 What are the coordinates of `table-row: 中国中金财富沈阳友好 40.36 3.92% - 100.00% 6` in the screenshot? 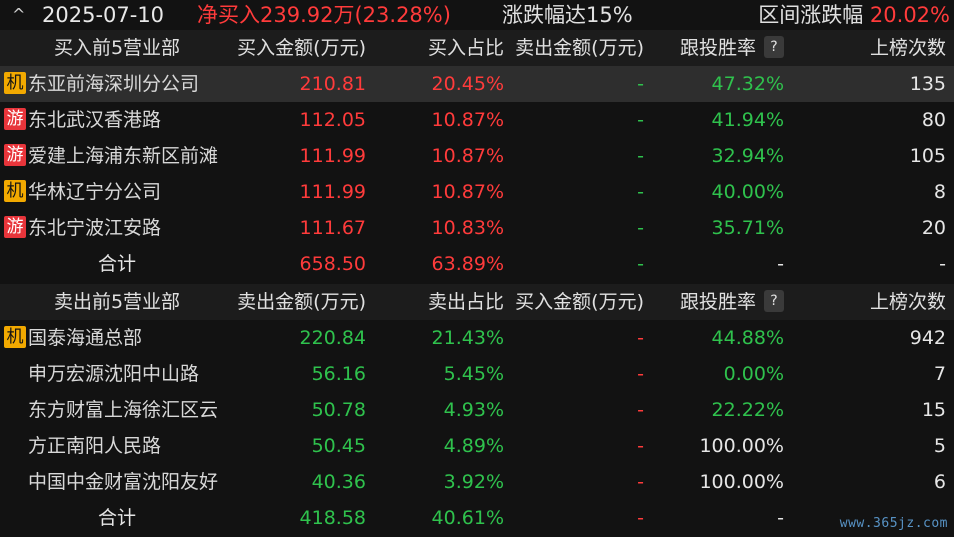 It's located at (477, 482).